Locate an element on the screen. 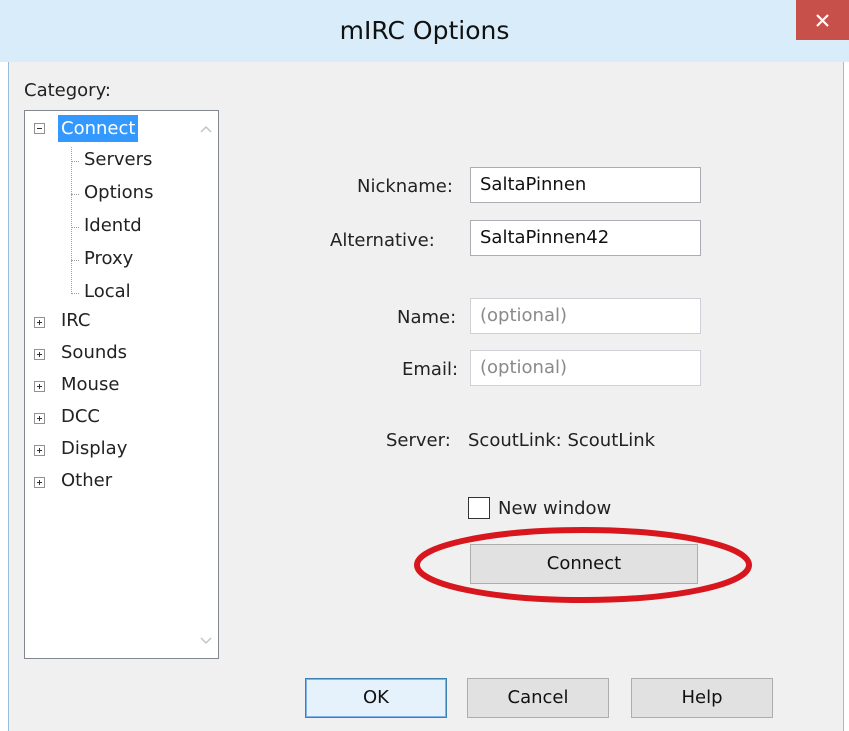  tree-item-irc: IRC is located at coordinates (76, 320).